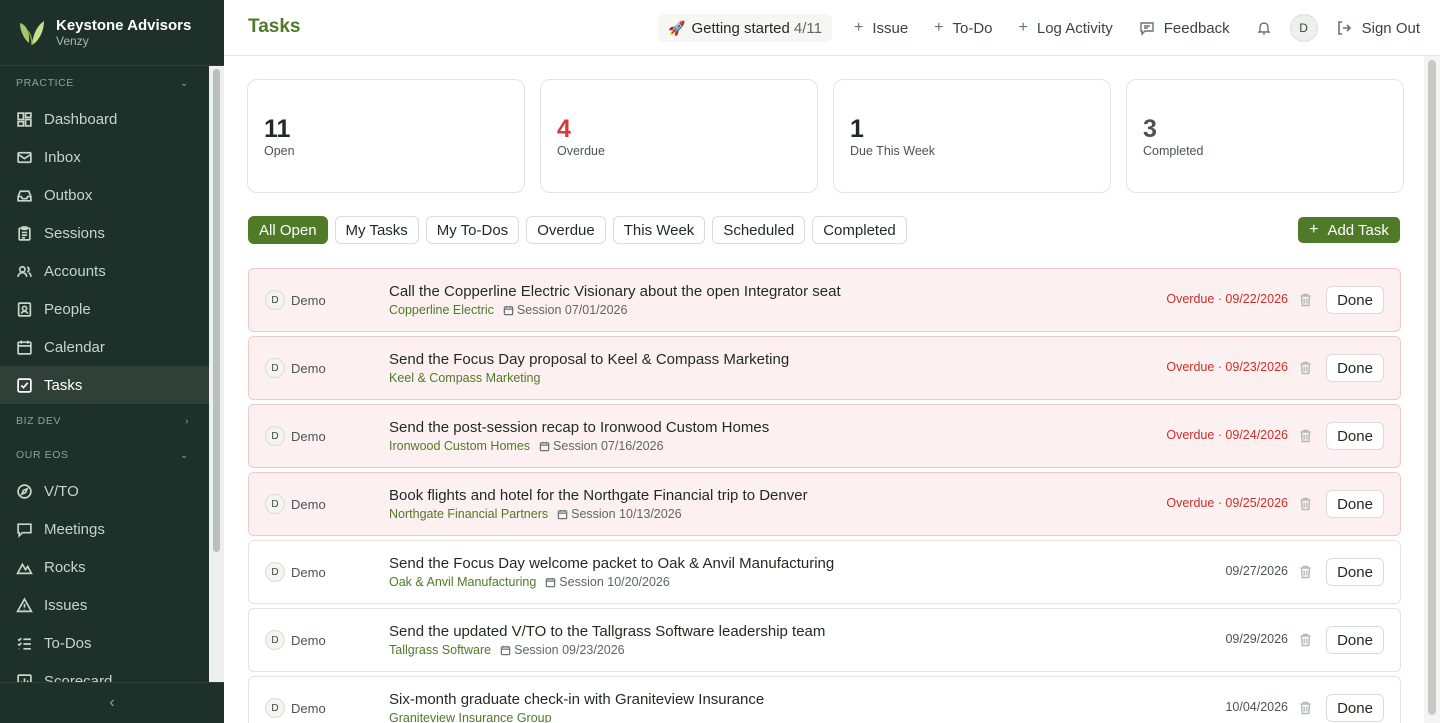  Describe the element at coordinates (881, 28) in the screenshot. I see `new-issue-button: + Issue` at that location.